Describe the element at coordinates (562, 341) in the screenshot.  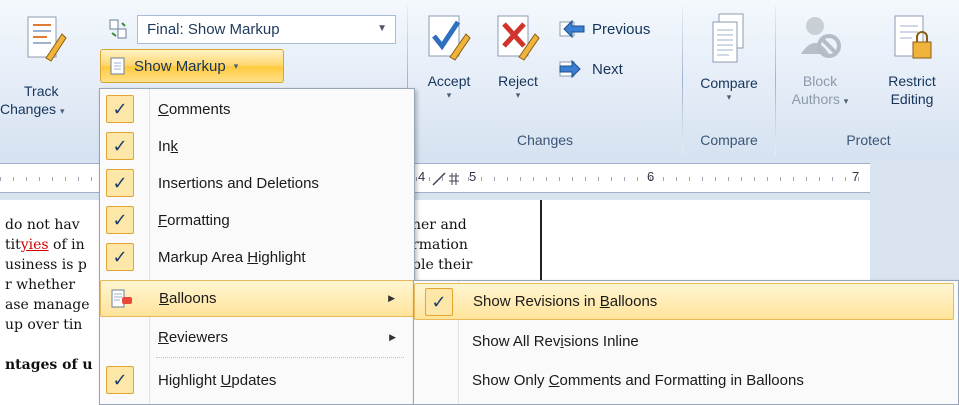
I see `access-key: i` at that location.